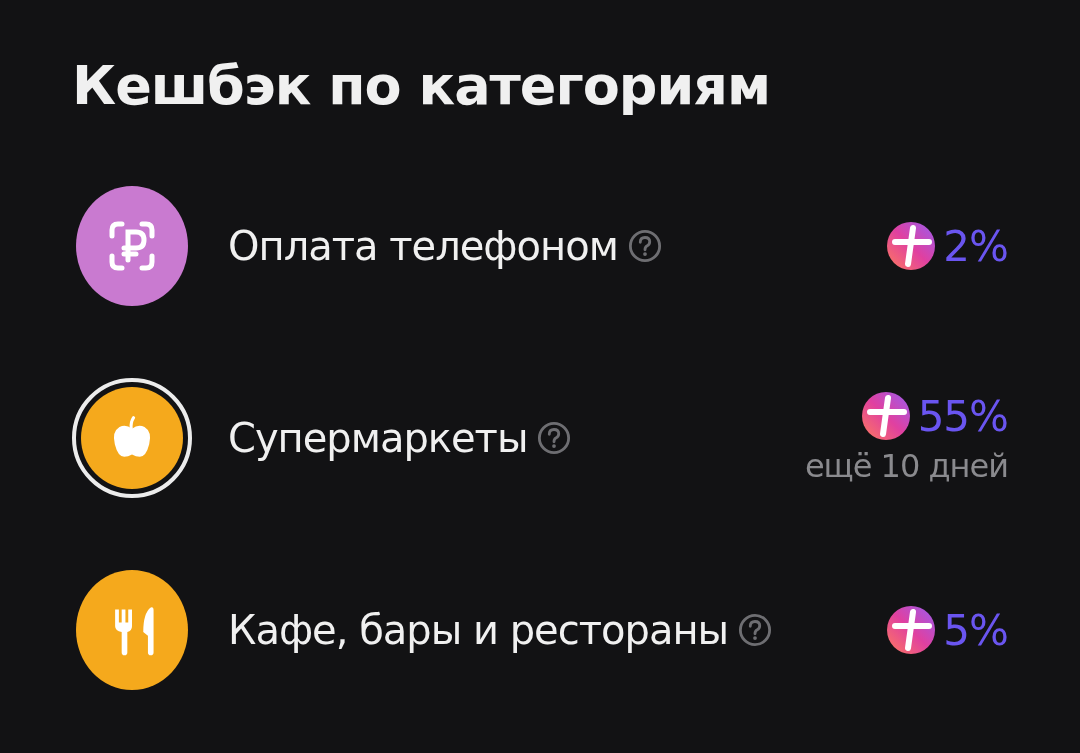 The width and height of the screenshot is (1080, 753). Describe the element at coordinates (132, 438) in the screenshot. I see `category-icon` at that location.